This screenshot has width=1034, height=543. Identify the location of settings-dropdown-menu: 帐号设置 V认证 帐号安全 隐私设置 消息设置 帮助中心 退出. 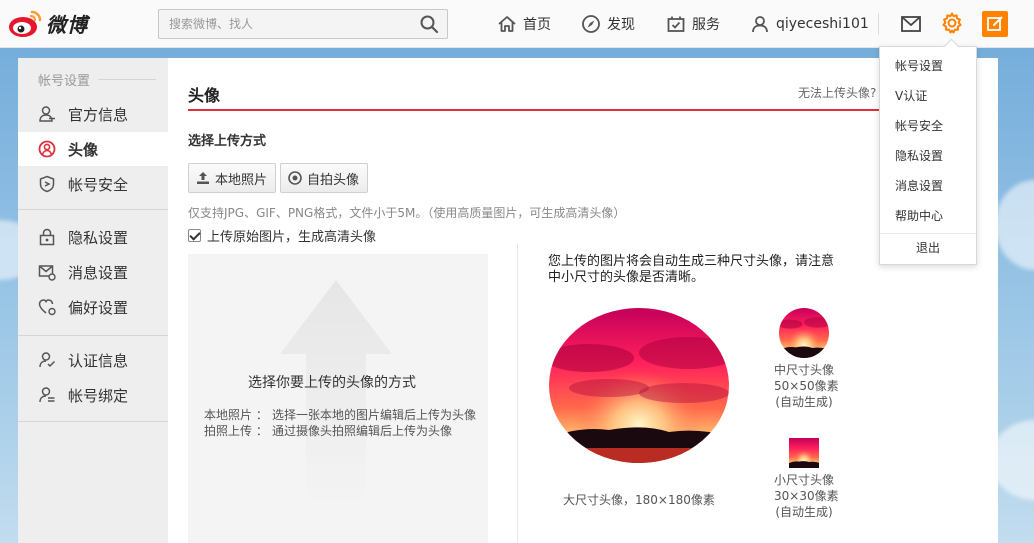
(928, 155).